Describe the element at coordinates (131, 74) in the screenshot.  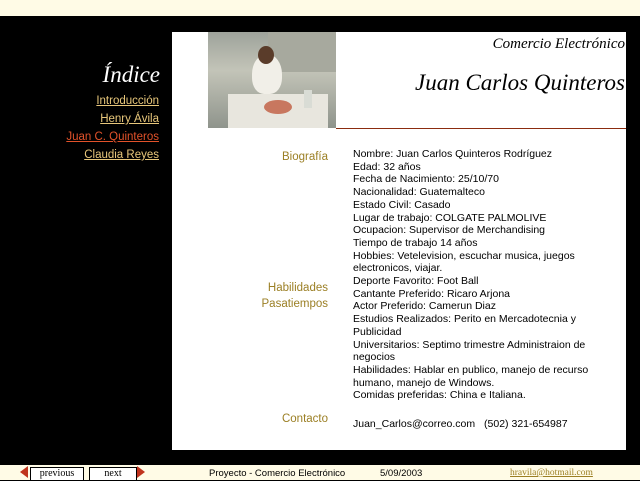
I see `index-title: Índice` at that location.